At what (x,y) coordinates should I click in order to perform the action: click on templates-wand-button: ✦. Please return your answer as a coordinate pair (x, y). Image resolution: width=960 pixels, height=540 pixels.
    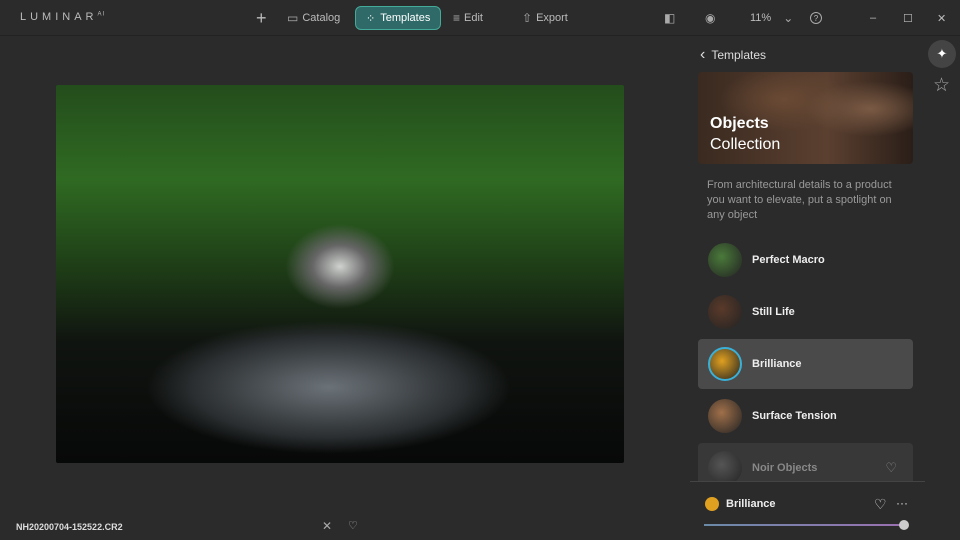
    Looking at the image, I should click on (942, 54).